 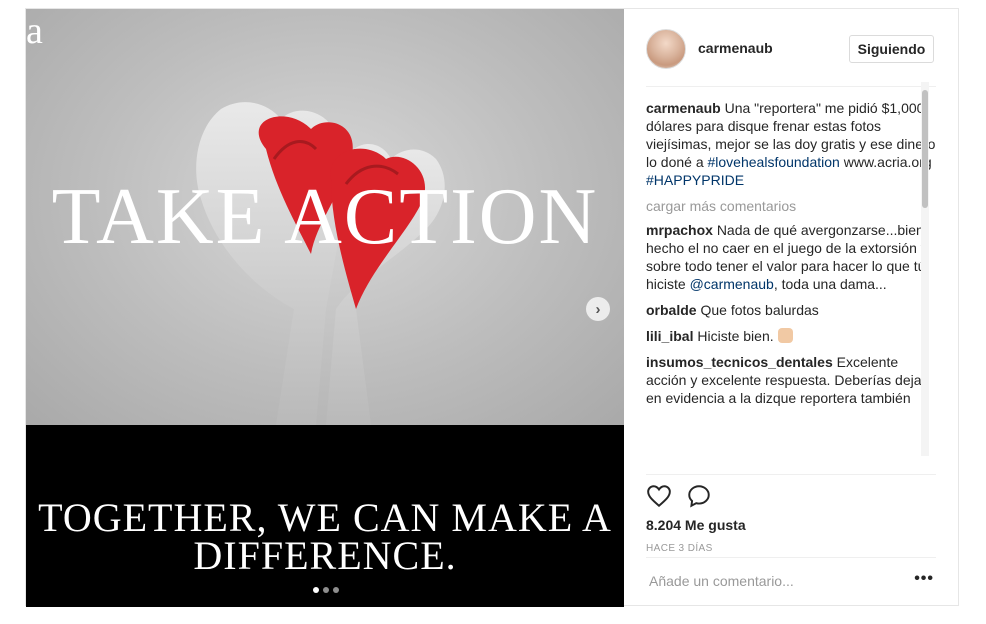 I want to click on comment-username: orbalde, so click(x=671, y=310).